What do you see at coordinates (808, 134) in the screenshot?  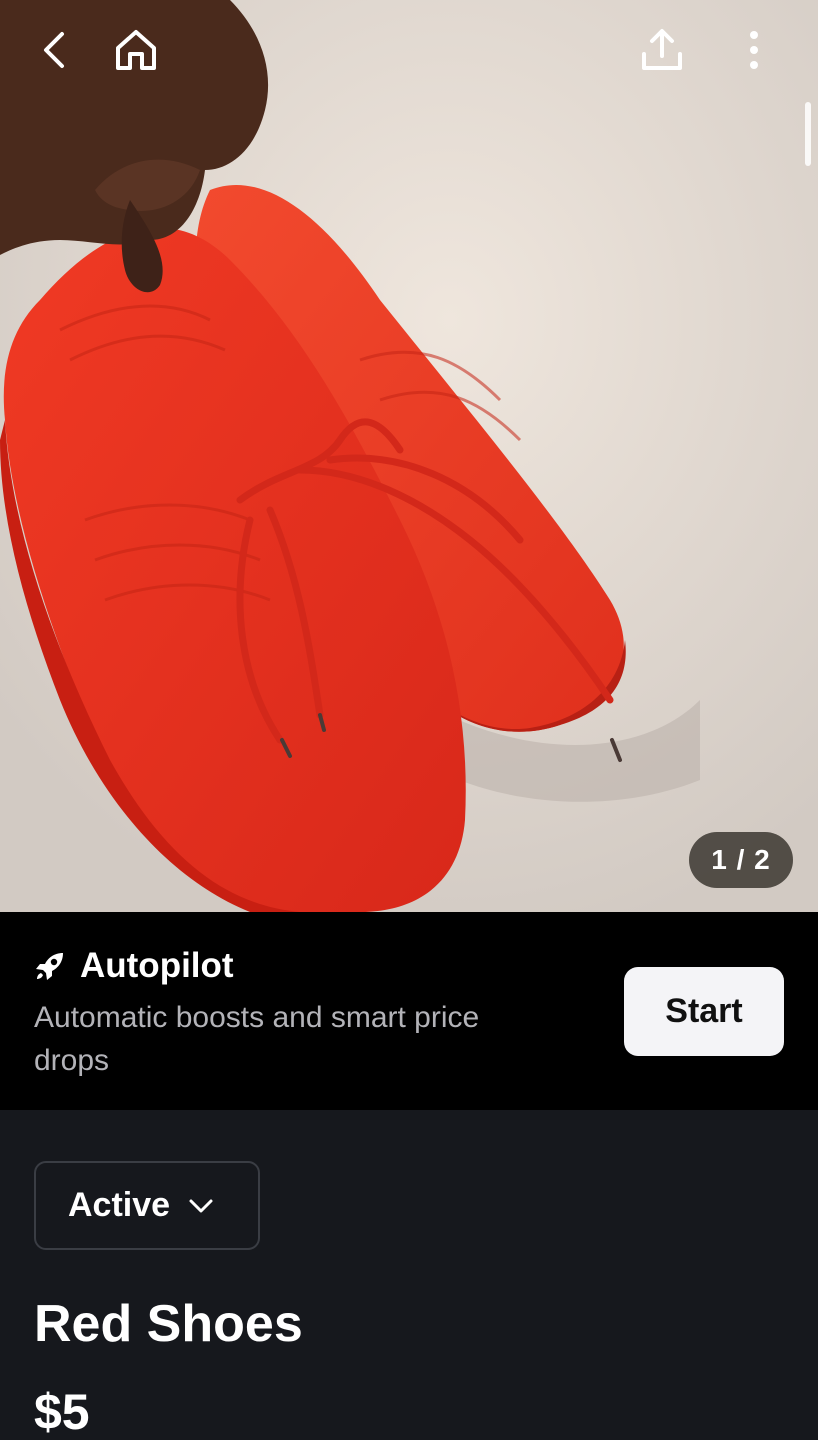 I see `scroll-indicator` at bounding box center [808, 134].